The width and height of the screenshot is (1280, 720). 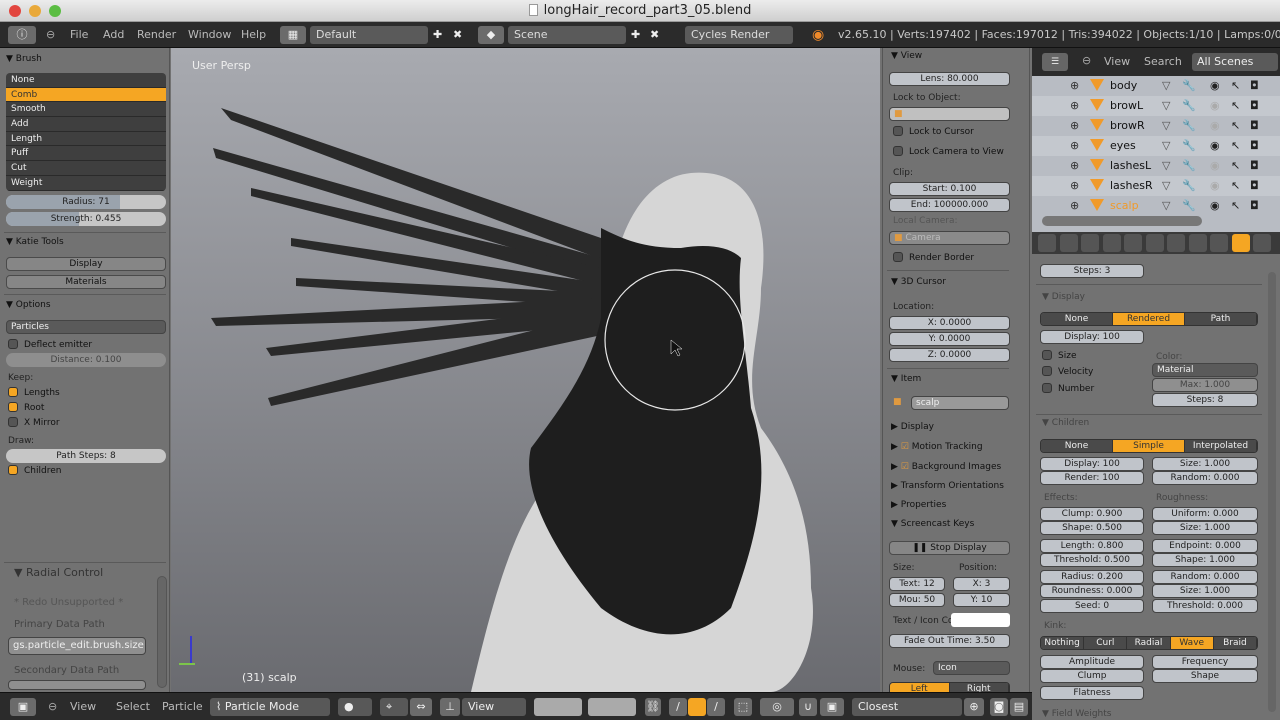 What do you see at coordinates (133, 707) in the screenshot?
I see `menu-select: Select` at bounding box center [133, 707].